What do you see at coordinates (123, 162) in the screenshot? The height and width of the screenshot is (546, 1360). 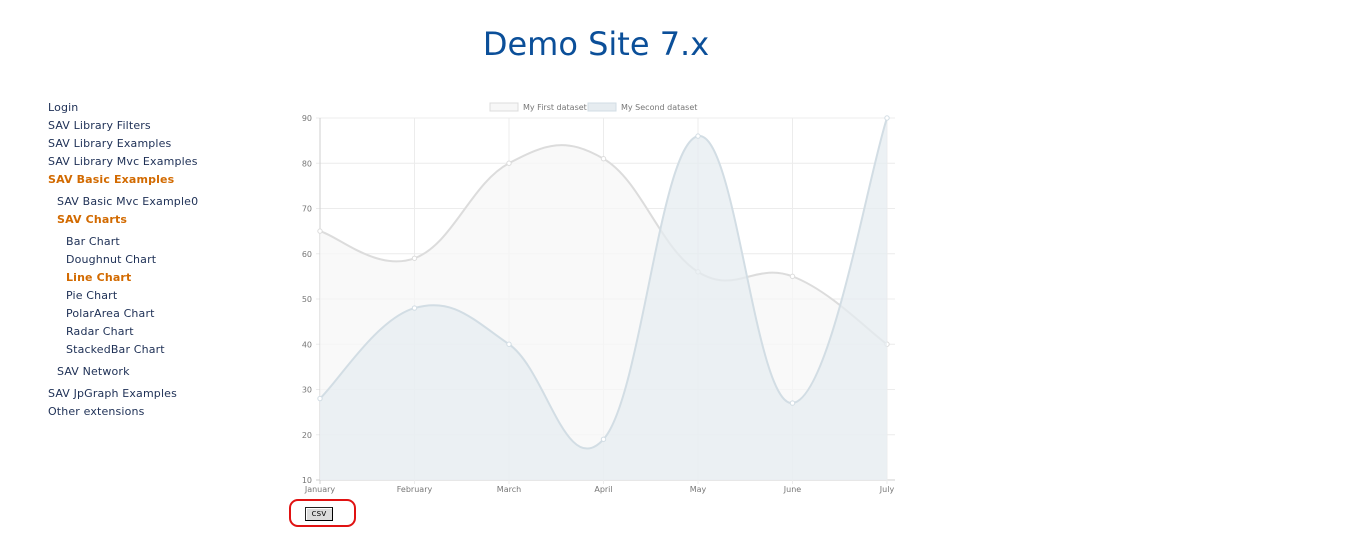 I see `nav-item-sav-library-mvc-examples: SAV Library Mvc Examples` at bounding box center [123, 162].